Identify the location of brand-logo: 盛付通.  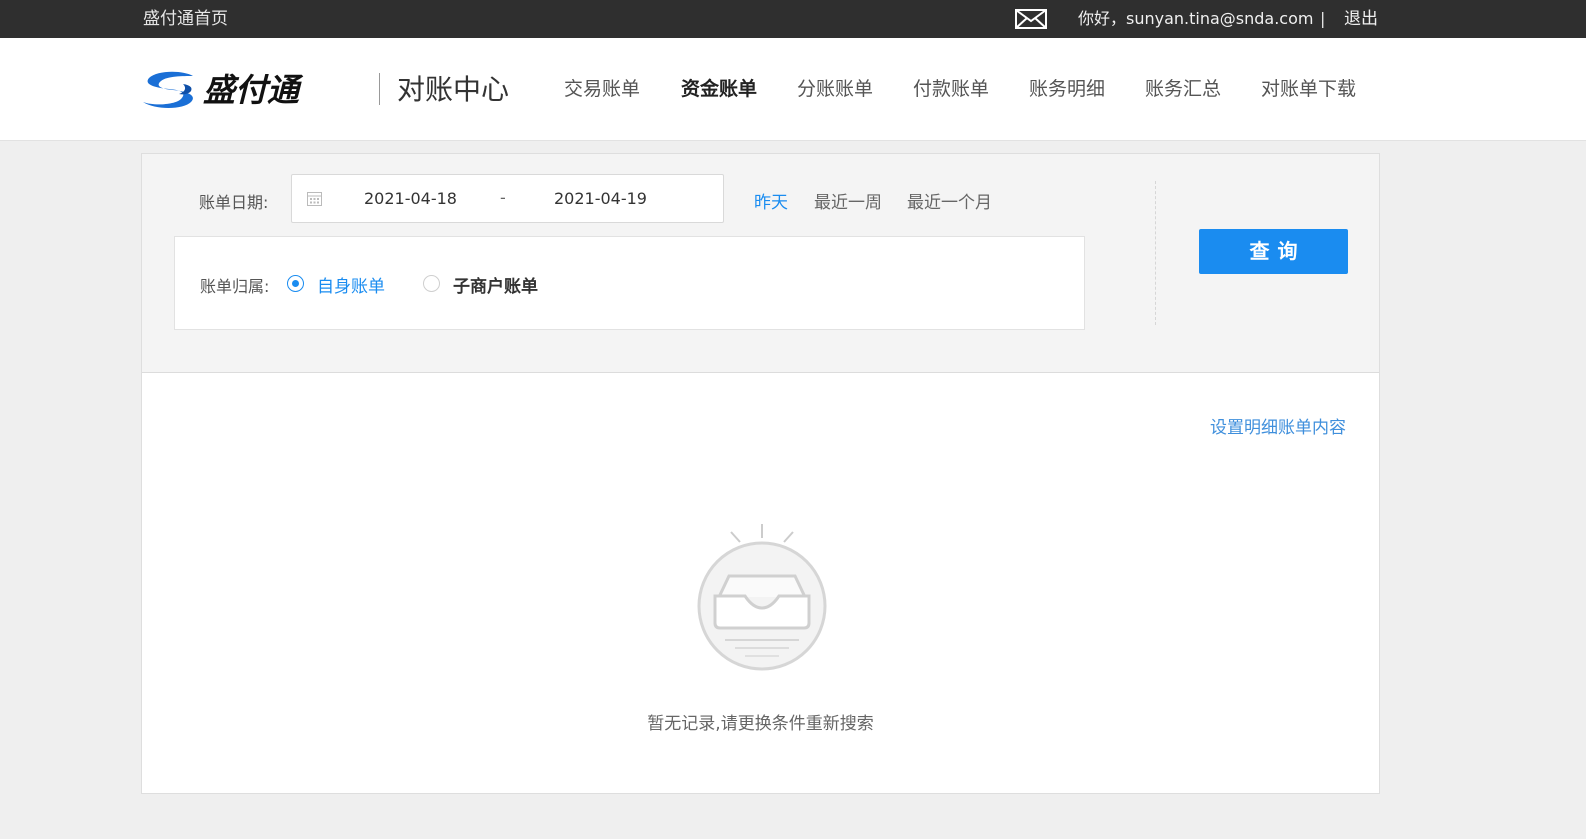
(255, 89).